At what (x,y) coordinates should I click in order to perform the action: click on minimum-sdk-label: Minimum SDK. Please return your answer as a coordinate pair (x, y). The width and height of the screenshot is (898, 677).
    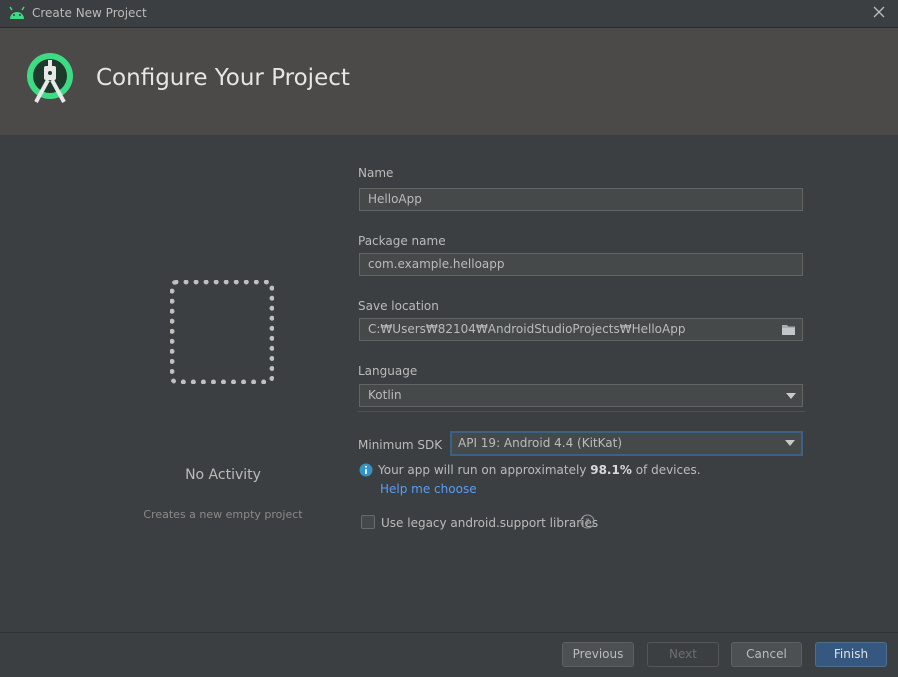
    Looking at the image, I should click on (400, 445).